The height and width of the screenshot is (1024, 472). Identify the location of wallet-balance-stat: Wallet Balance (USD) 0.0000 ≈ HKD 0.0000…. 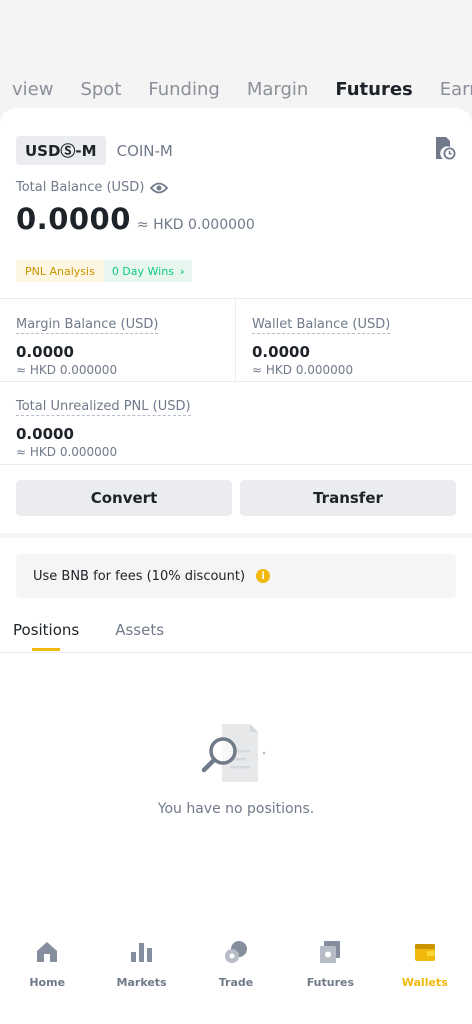
(321, 345).